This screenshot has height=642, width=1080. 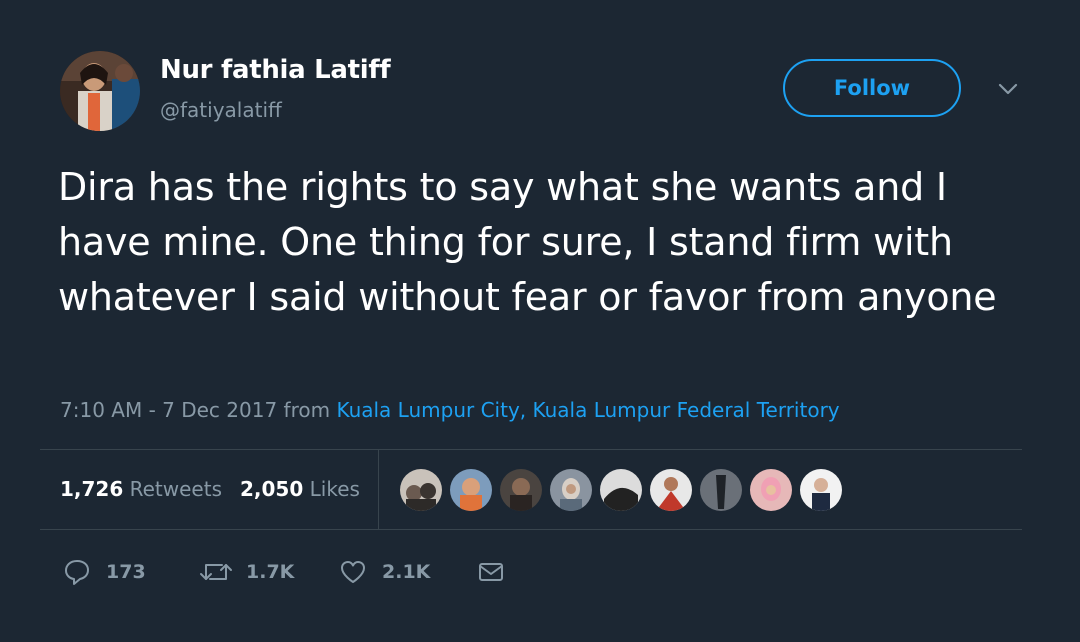 I want to click on reply-icon, so click(x=77, y=572).